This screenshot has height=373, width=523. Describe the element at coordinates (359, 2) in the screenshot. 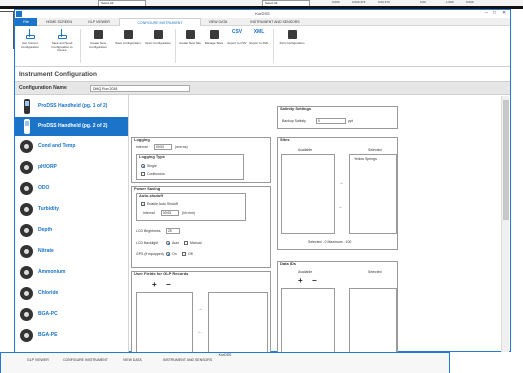

I see `background-number: 0.000 373` at that location.